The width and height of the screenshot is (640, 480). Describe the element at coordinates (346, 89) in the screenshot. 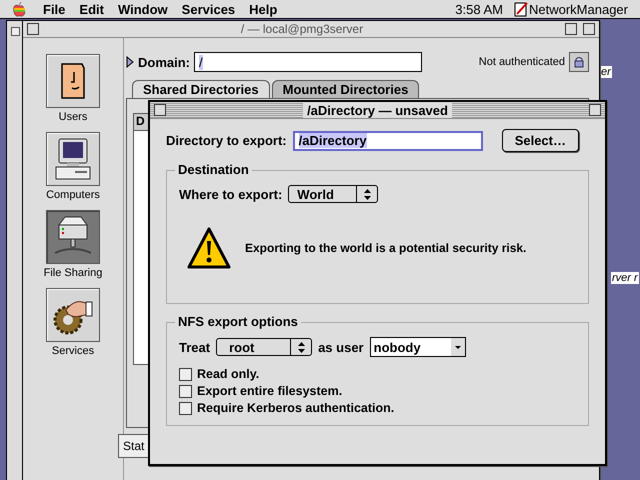

I see `tab: Mounted Directories` at that location.